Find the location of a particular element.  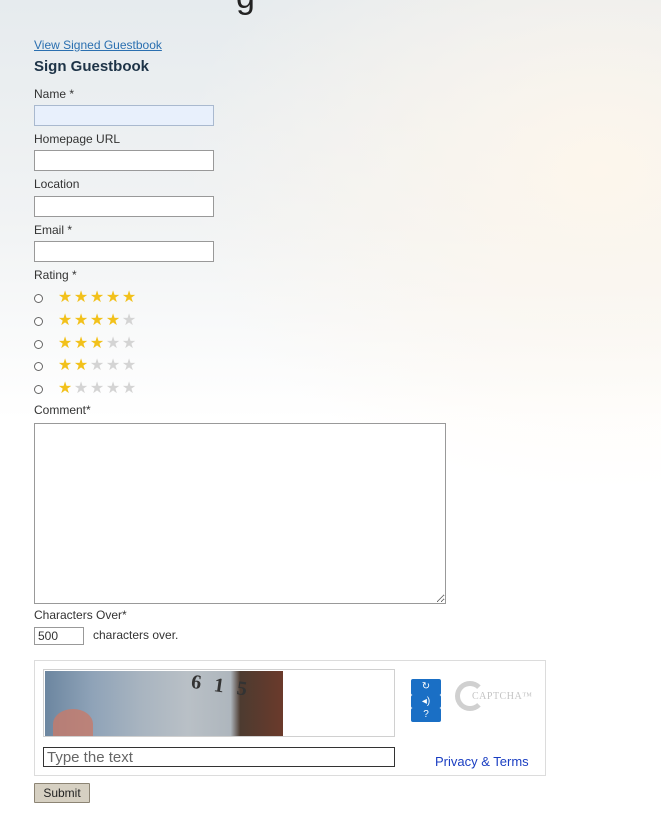

captcha-image-text: 6 1 5 is located at coordinates (221, 686).